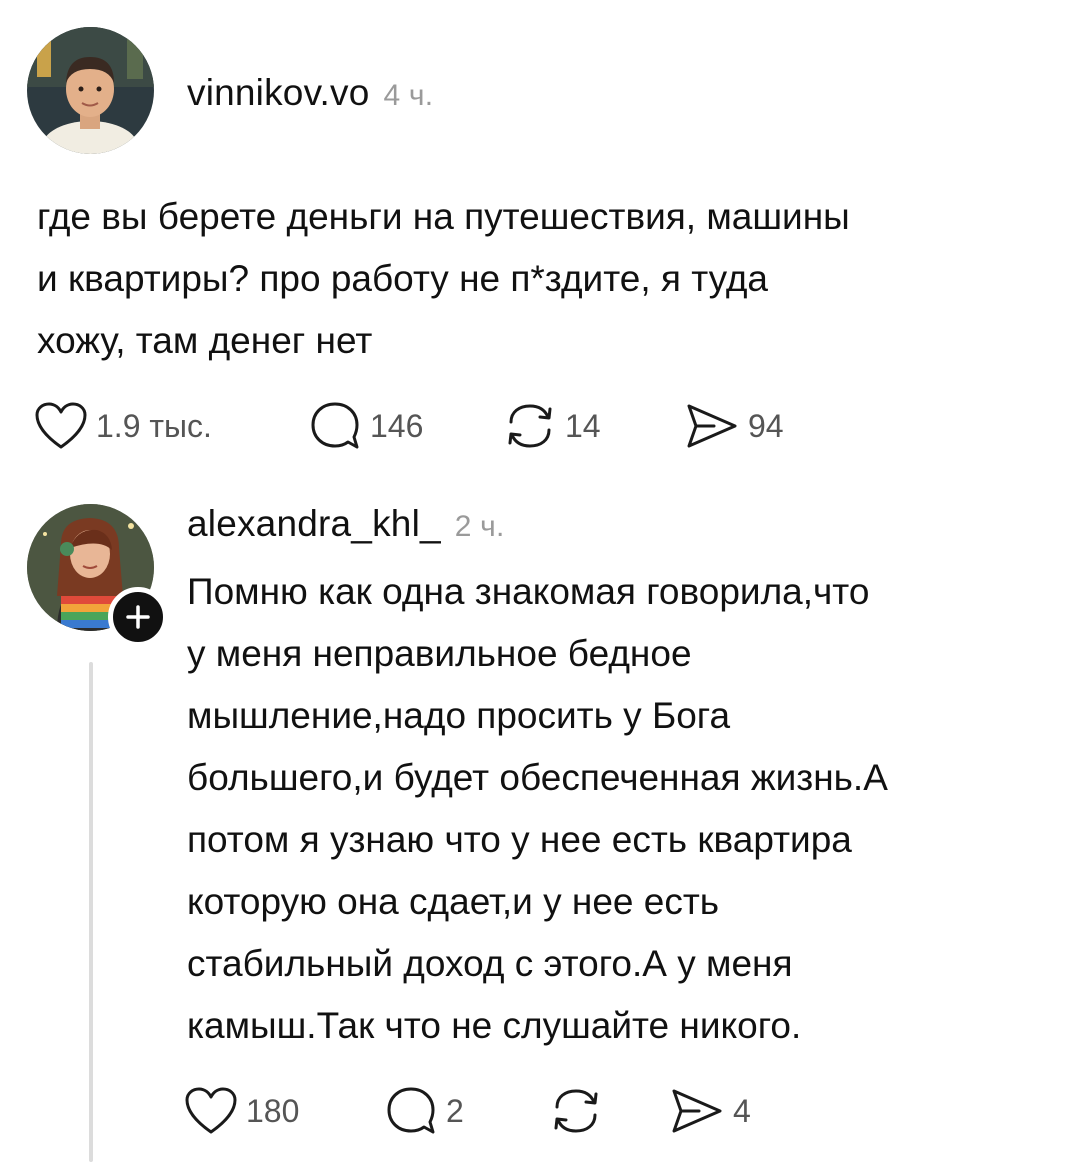  What do you see at coordinates (583, 425) in the screenshot?
I see `post-repost-count: 14` at bounding box center [583, 425].